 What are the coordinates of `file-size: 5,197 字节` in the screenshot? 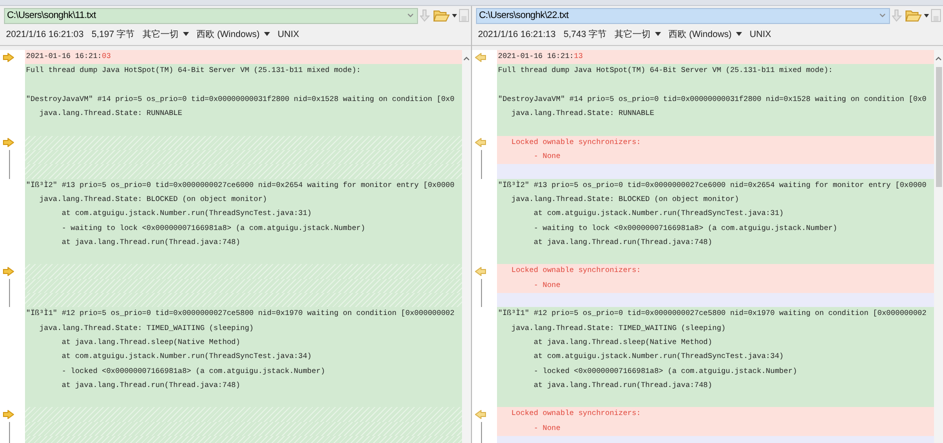 It's located at (113, 34).